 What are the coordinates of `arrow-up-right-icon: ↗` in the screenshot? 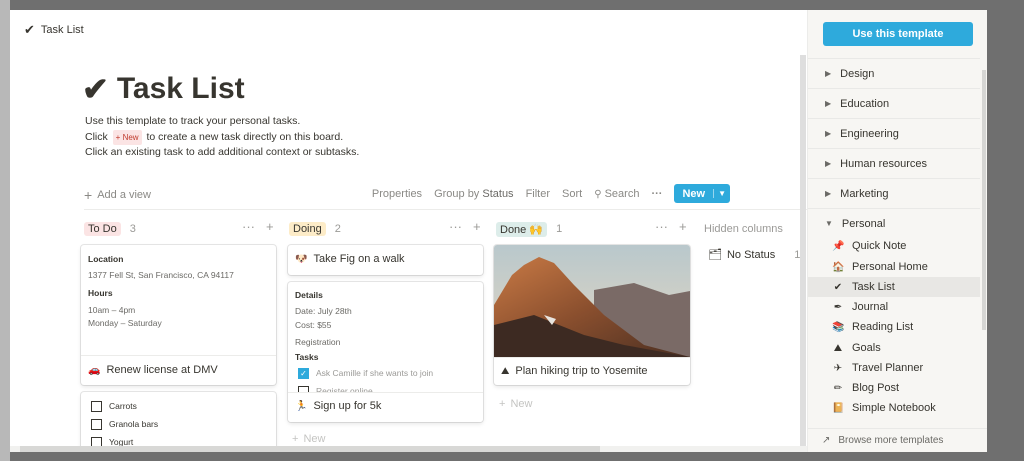 It's located at (826, 440).